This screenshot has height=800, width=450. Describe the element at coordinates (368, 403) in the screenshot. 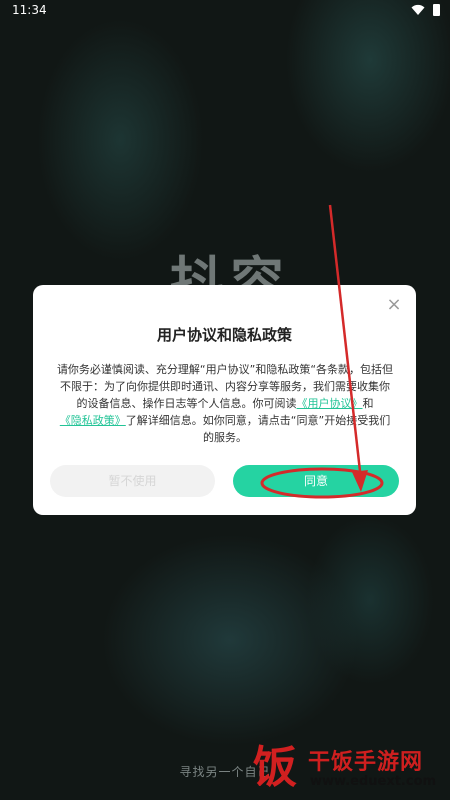

I see `body-text-and: 和` at that location.